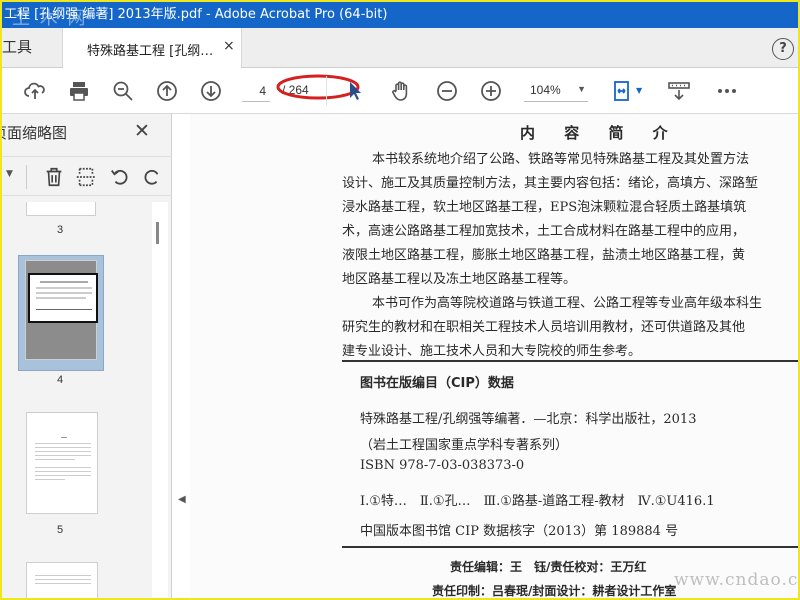 This screenshot has width=800, height=600. What do you see at coordinates (152, 177) in the screenshot?
I see `rotate-right-icon` at bounding box center [152, 177].